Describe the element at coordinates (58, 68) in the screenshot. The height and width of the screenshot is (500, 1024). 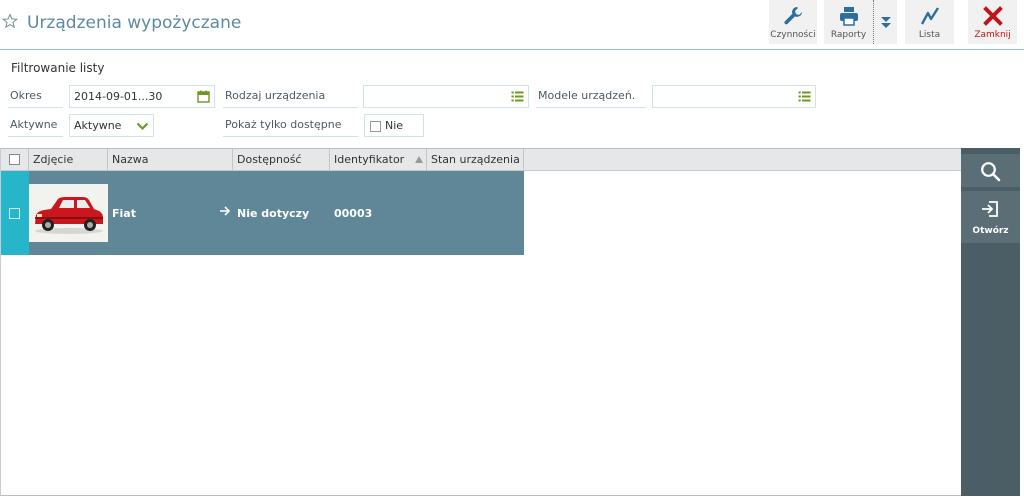
I see `filter-title: Filtrowanie listy` at that location.